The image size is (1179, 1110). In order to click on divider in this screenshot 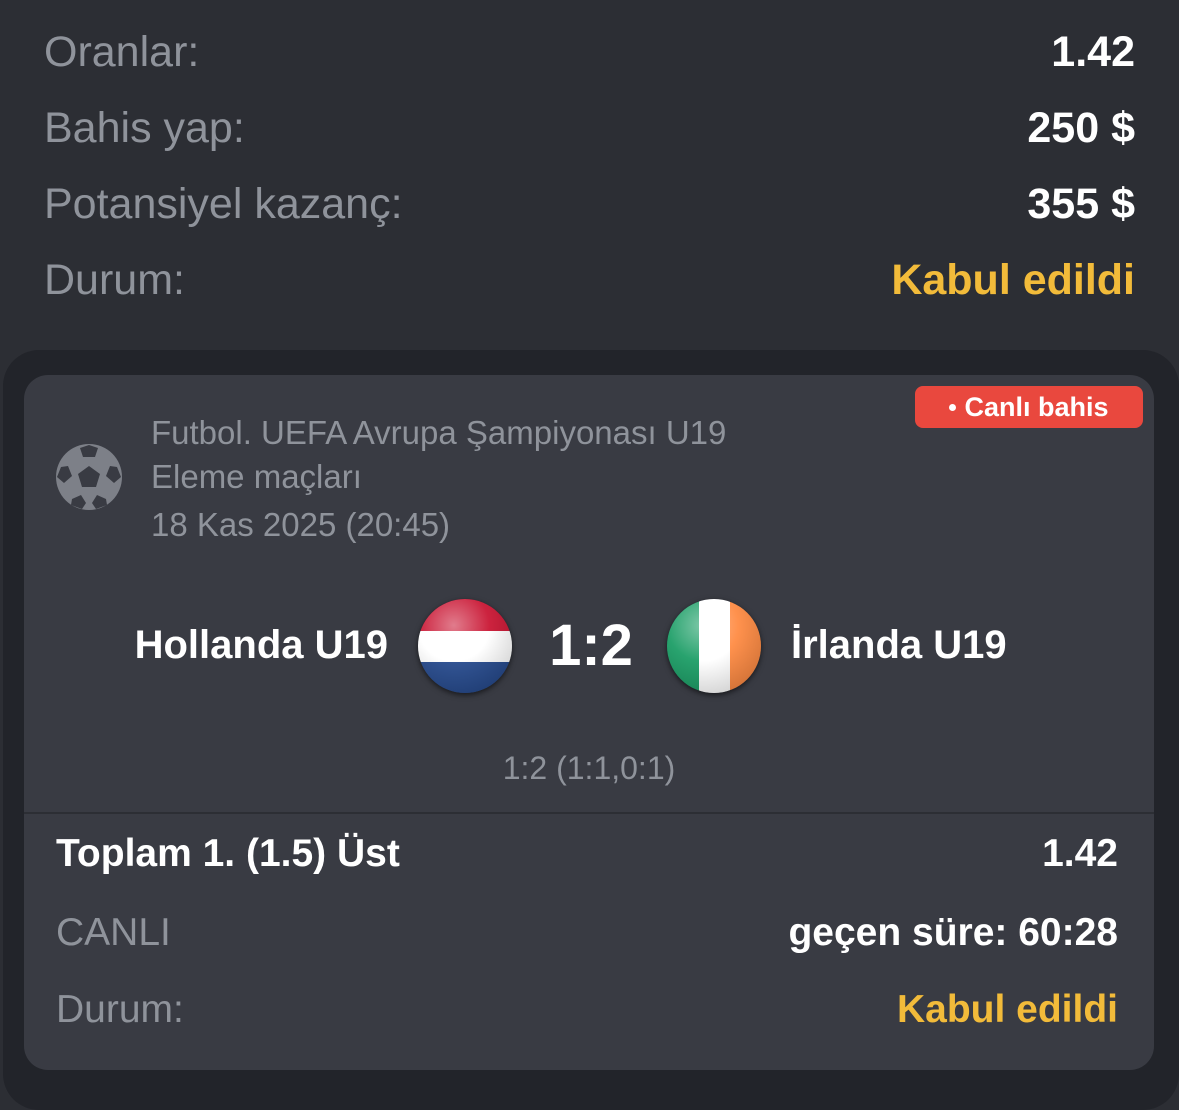, I will do `click(589, 813)`.